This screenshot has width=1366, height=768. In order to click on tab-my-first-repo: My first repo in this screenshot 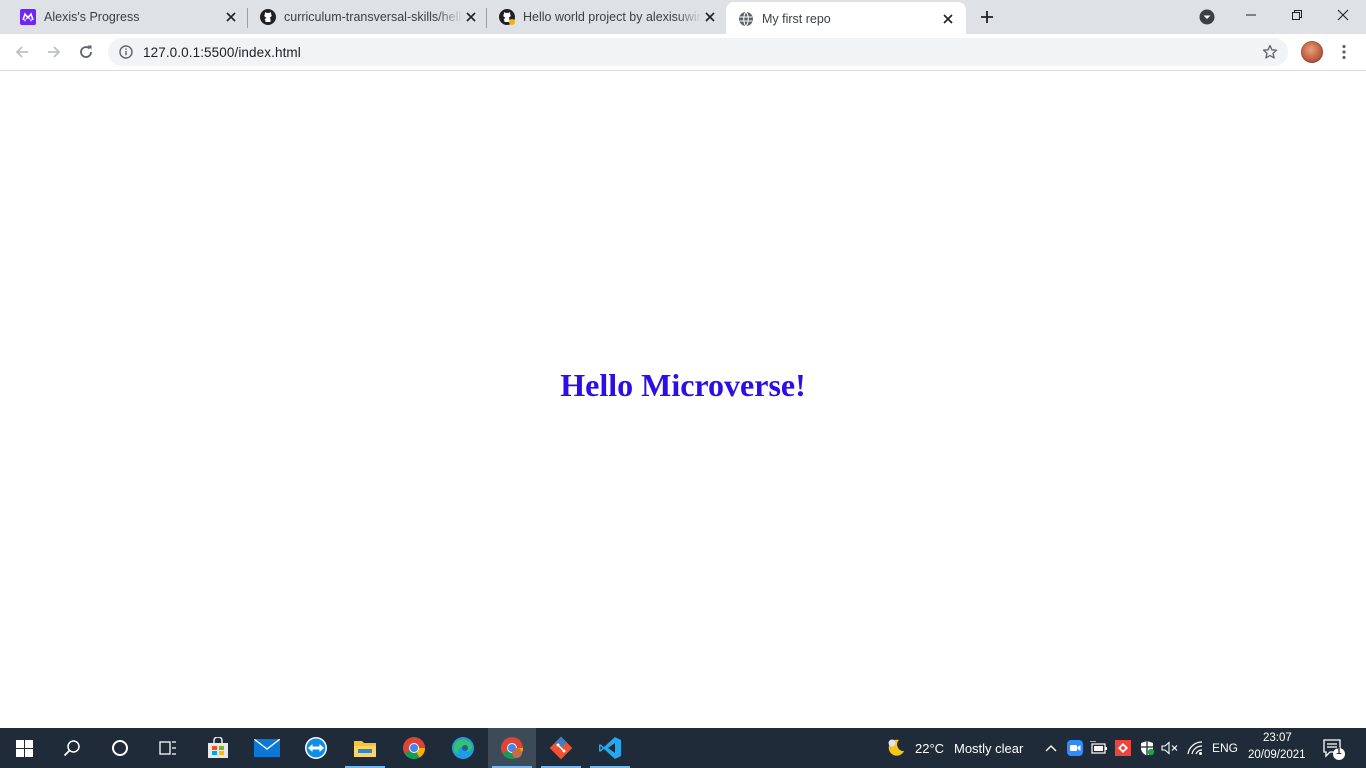, I will do `click(846, 19)`.